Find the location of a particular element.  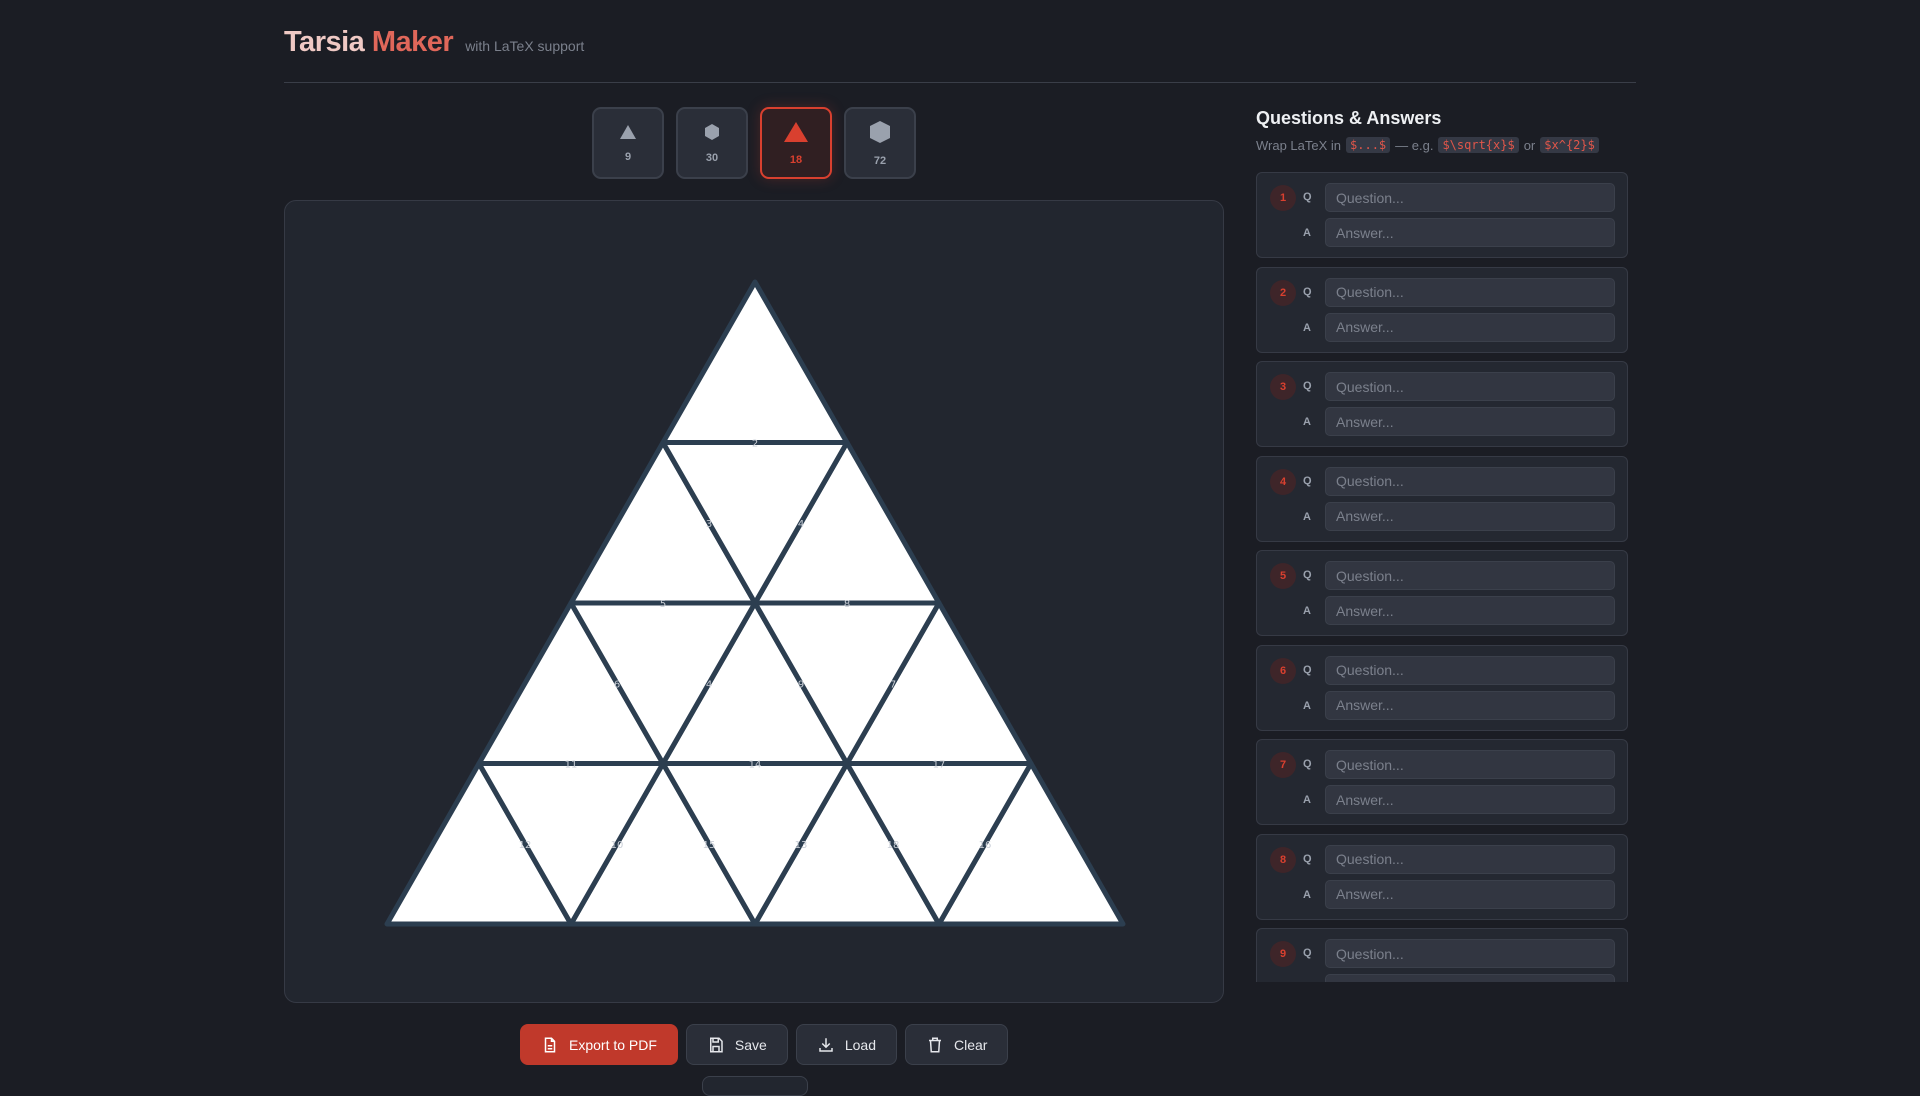

edge-label: 14 is located at coordinates (755, 765).